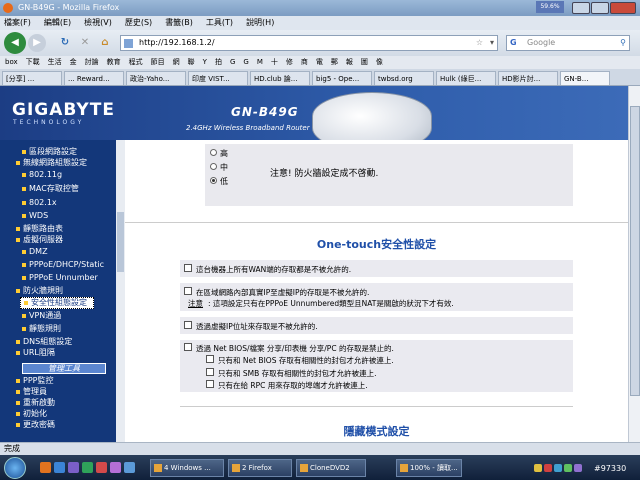 The width and height of the screenshot is (640, 480). I want to click on search-input: G Google ⚲, so click(568, 43).